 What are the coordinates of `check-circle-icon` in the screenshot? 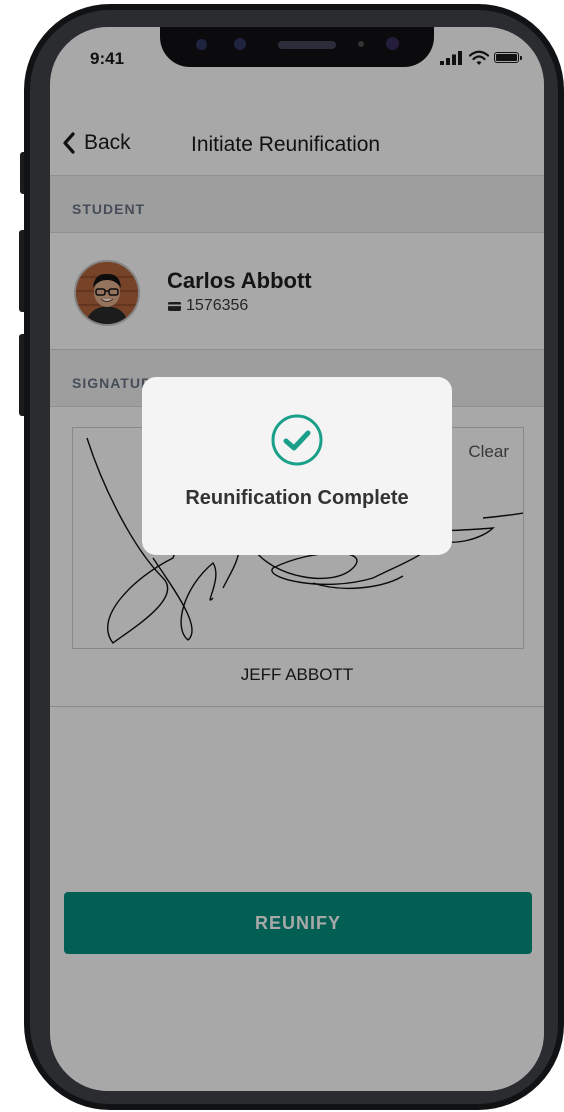 It's located at (297, 440).